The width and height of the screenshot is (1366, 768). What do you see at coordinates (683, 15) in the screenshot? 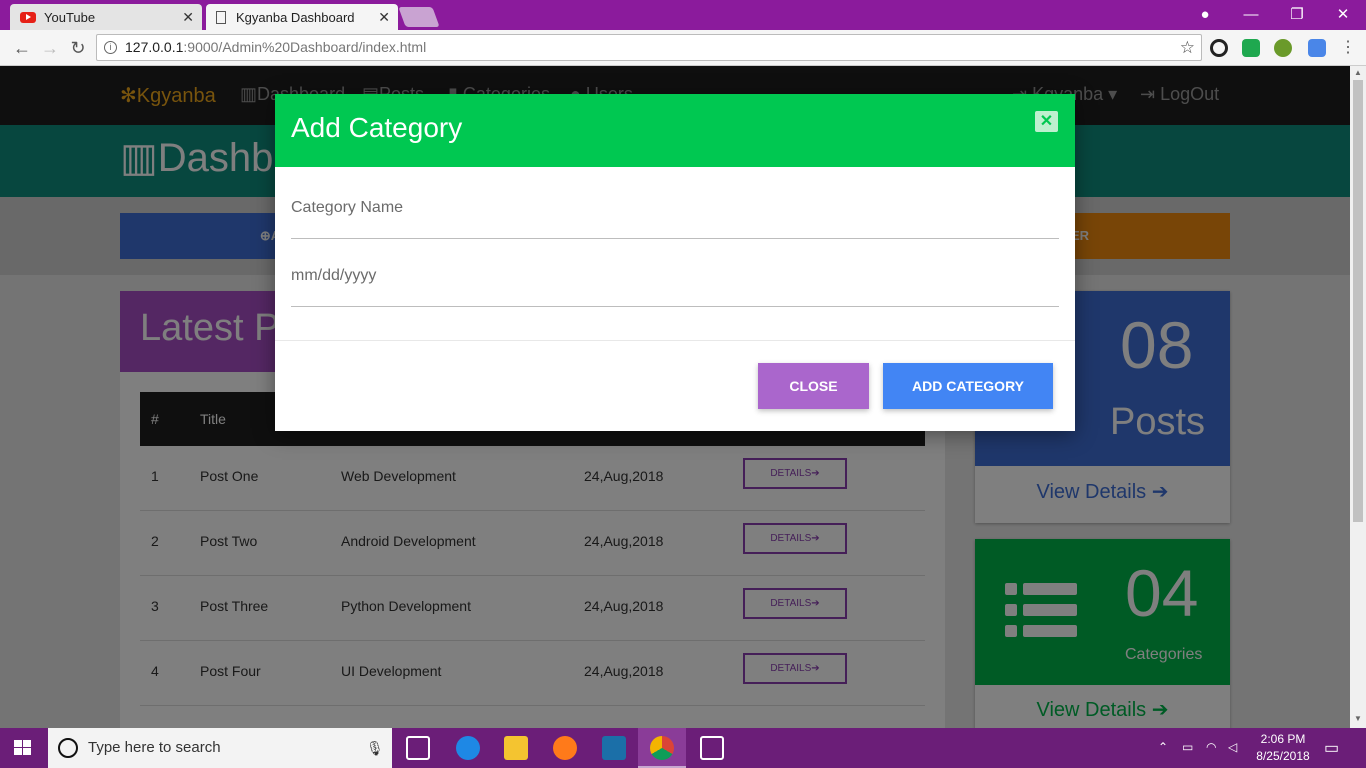
I see `browser-tab-bar: YouTube ✕ Kgyanba Dashboard ✕ ● — ❐ ✕` at bounding box center [683, 15].